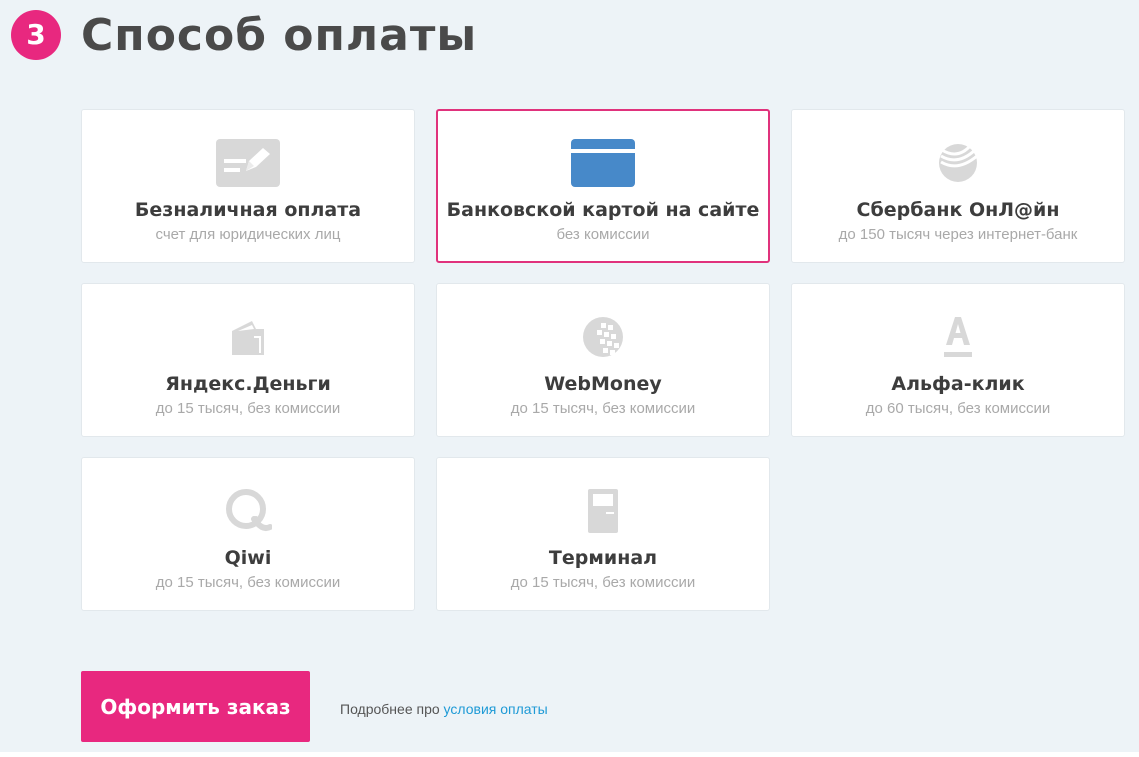  Describe the element at coordinates (248, 384) in the screenshot. I see `payment-option-name: Яндекс.Деньги` at that location.